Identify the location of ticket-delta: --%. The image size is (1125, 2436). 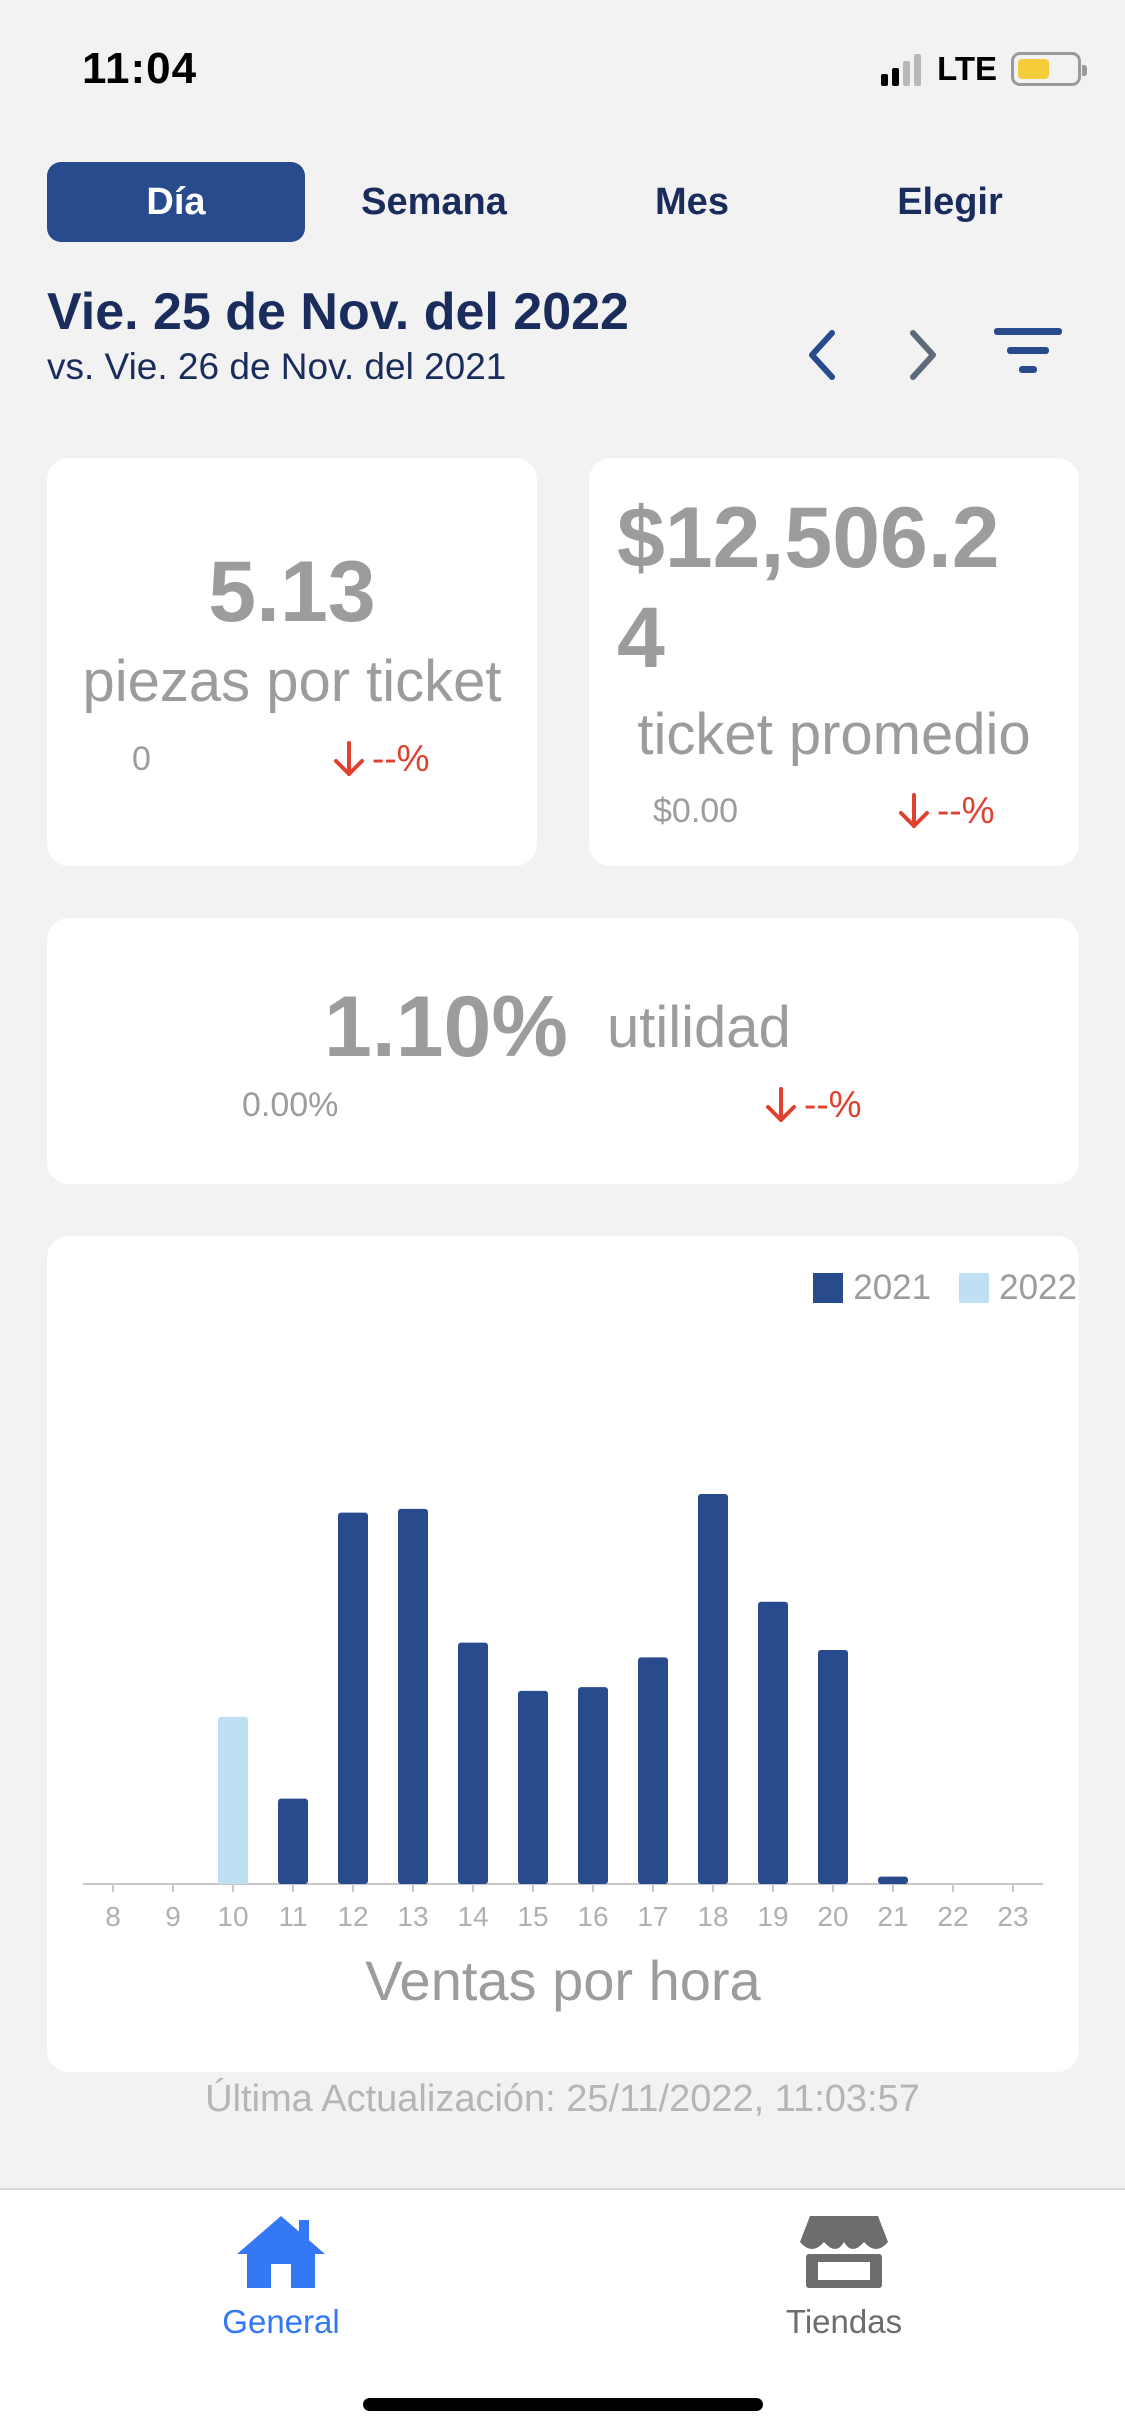
(946, 811).